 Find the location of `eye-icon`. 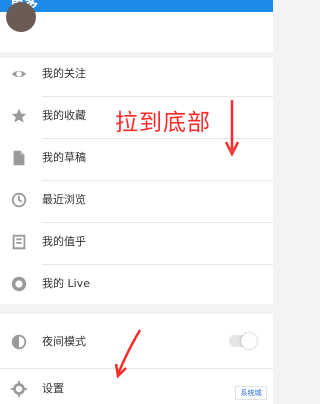

eye-icon is located at coordinates (19, 74).